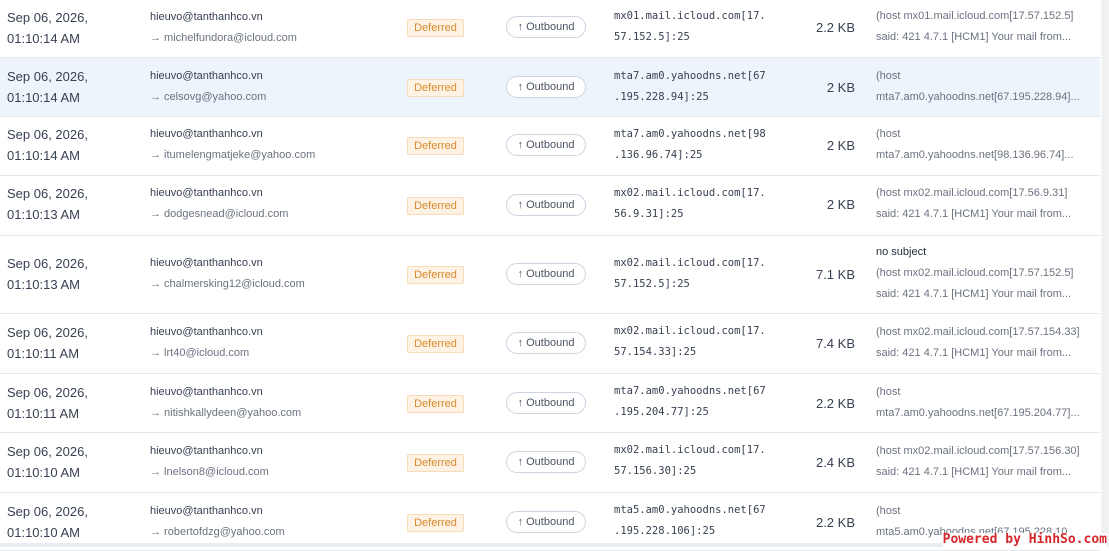 This screenshot has width=1109, height=551. What do you see at coordinates (208, 86) in the screenshot?
I see `sender-recipient-cell: hieuvo@tanthanhco.vn → celsovg@yahoo.com` at bounding box center [208, 86].